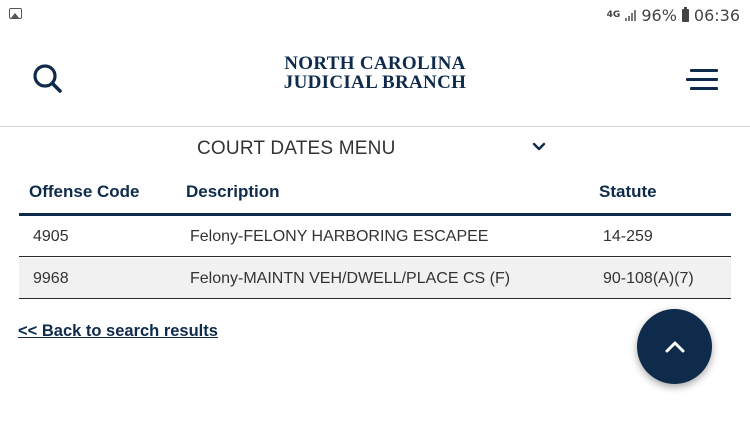 The height and width of the screenshot is (422, 750). I want to click on table-header-row: Offense Code Description Statute, so click(375, 195).